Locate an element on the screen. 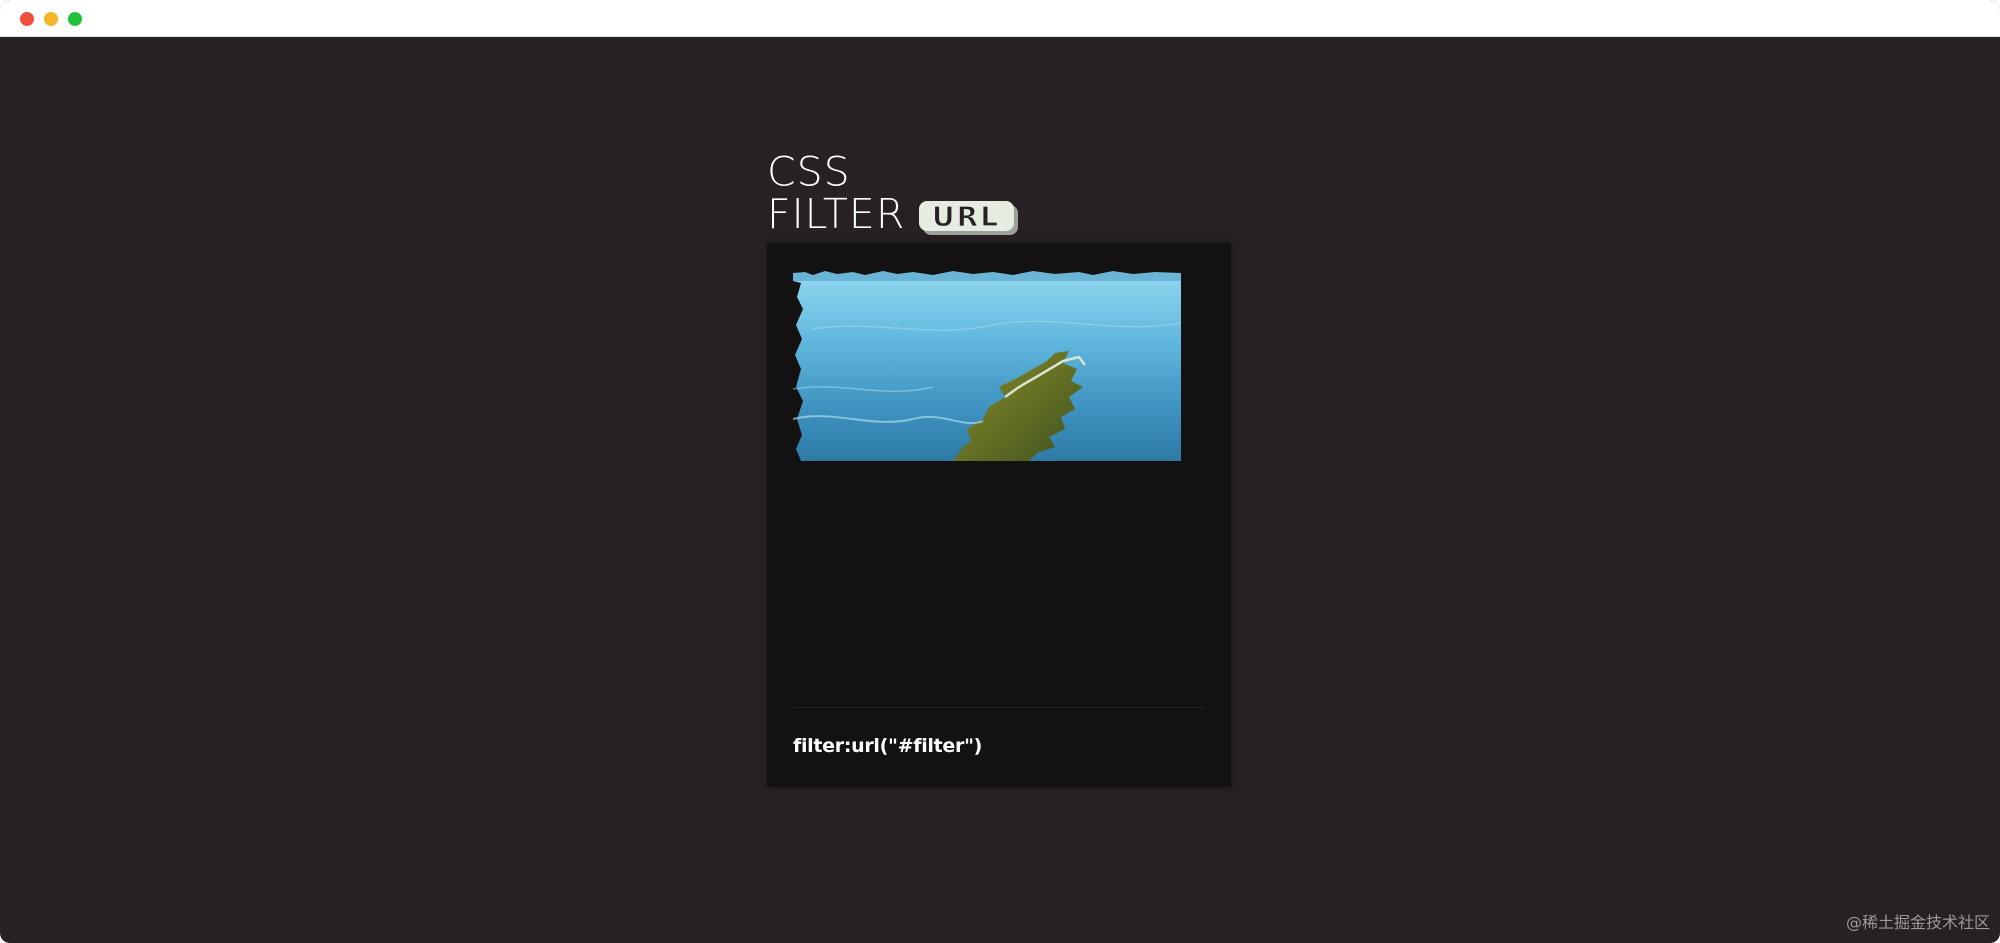 This screenshot has height=943, width=2000. filtered-photo is located at coordinates (987, 366).